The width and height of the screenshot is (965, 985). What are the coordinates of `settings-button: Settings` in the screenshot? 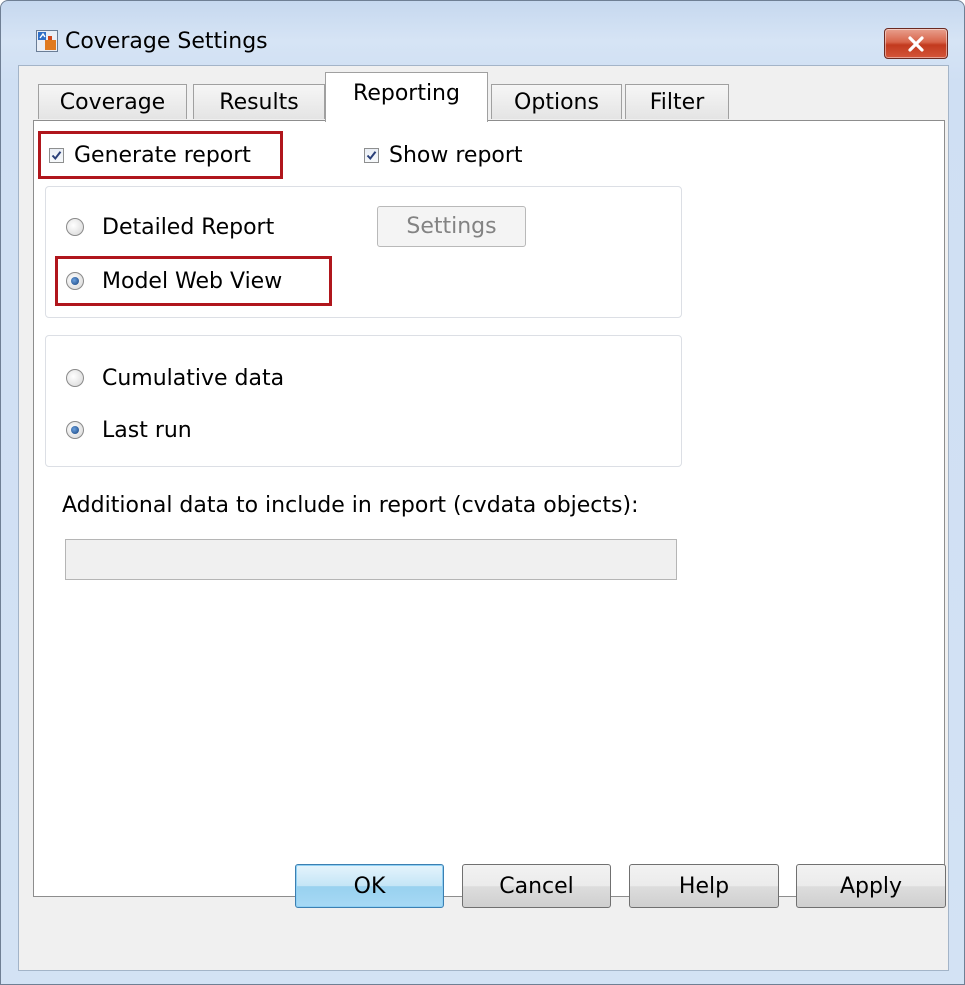 It's located at (451, 226).